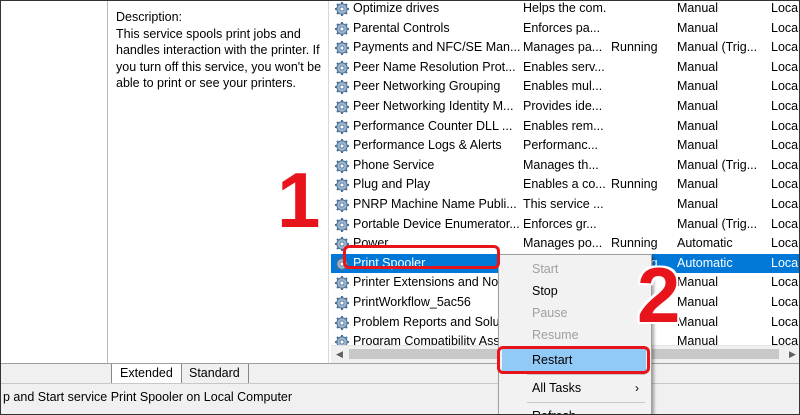  I want to click on menu-item-start: Start, so click(575, 269).